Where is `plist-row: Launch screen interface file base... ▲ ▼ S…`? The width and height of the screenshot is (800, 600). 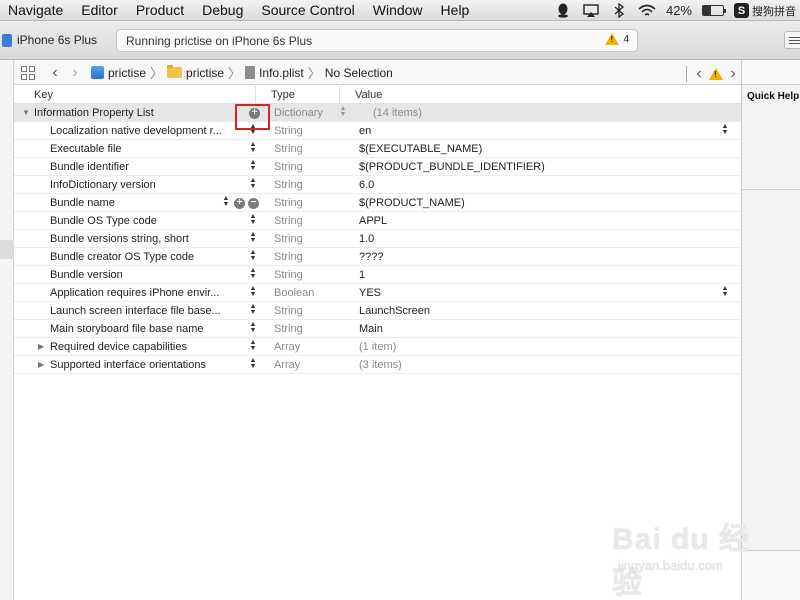 plist-row: Launch screen interface file base... ▲ ▼ S… is located at coordinates (377, 311).